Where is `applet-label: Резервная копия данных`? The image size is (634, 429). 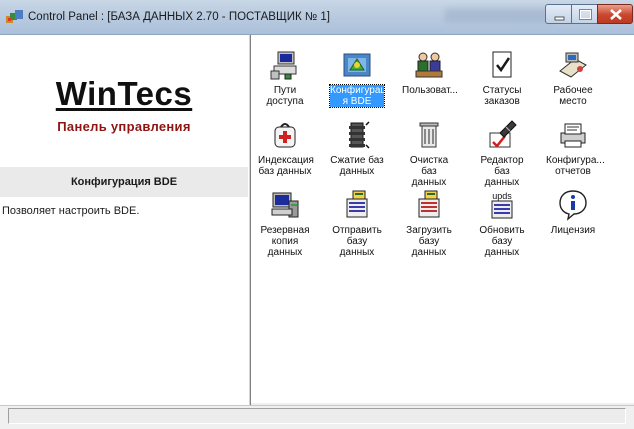 applet-label: Резервная копия данных is located at coordinates (285, 241).